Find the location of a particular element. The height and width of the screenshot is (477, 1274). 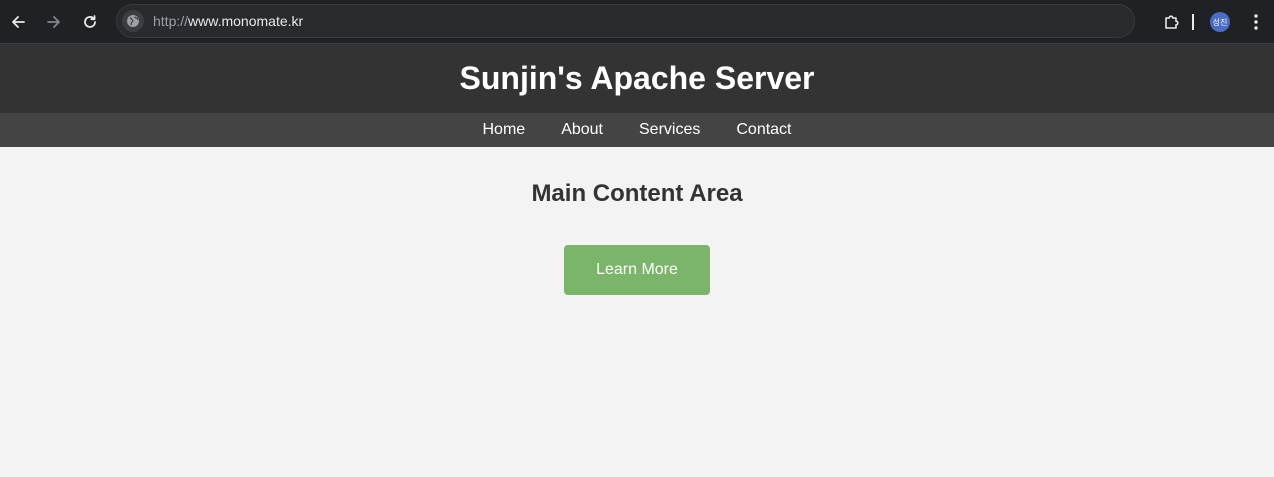

site-nav: Home About Services Contact is located at coordinates (637, 130).